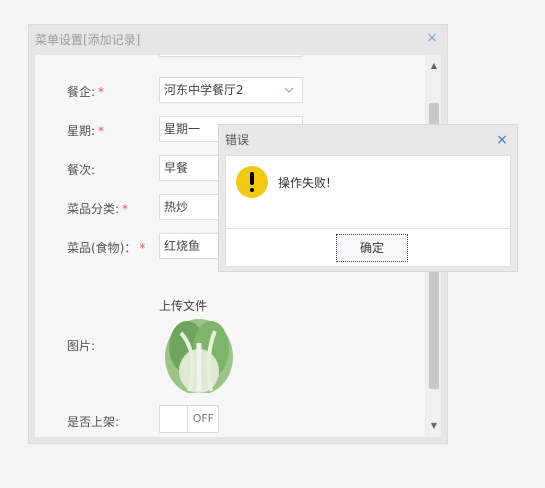  What do you see at coordinates (368, 211) in the screenshot?
I see `error-dialog-body: 操作失败! 确定` at bounding box center [368, 211].